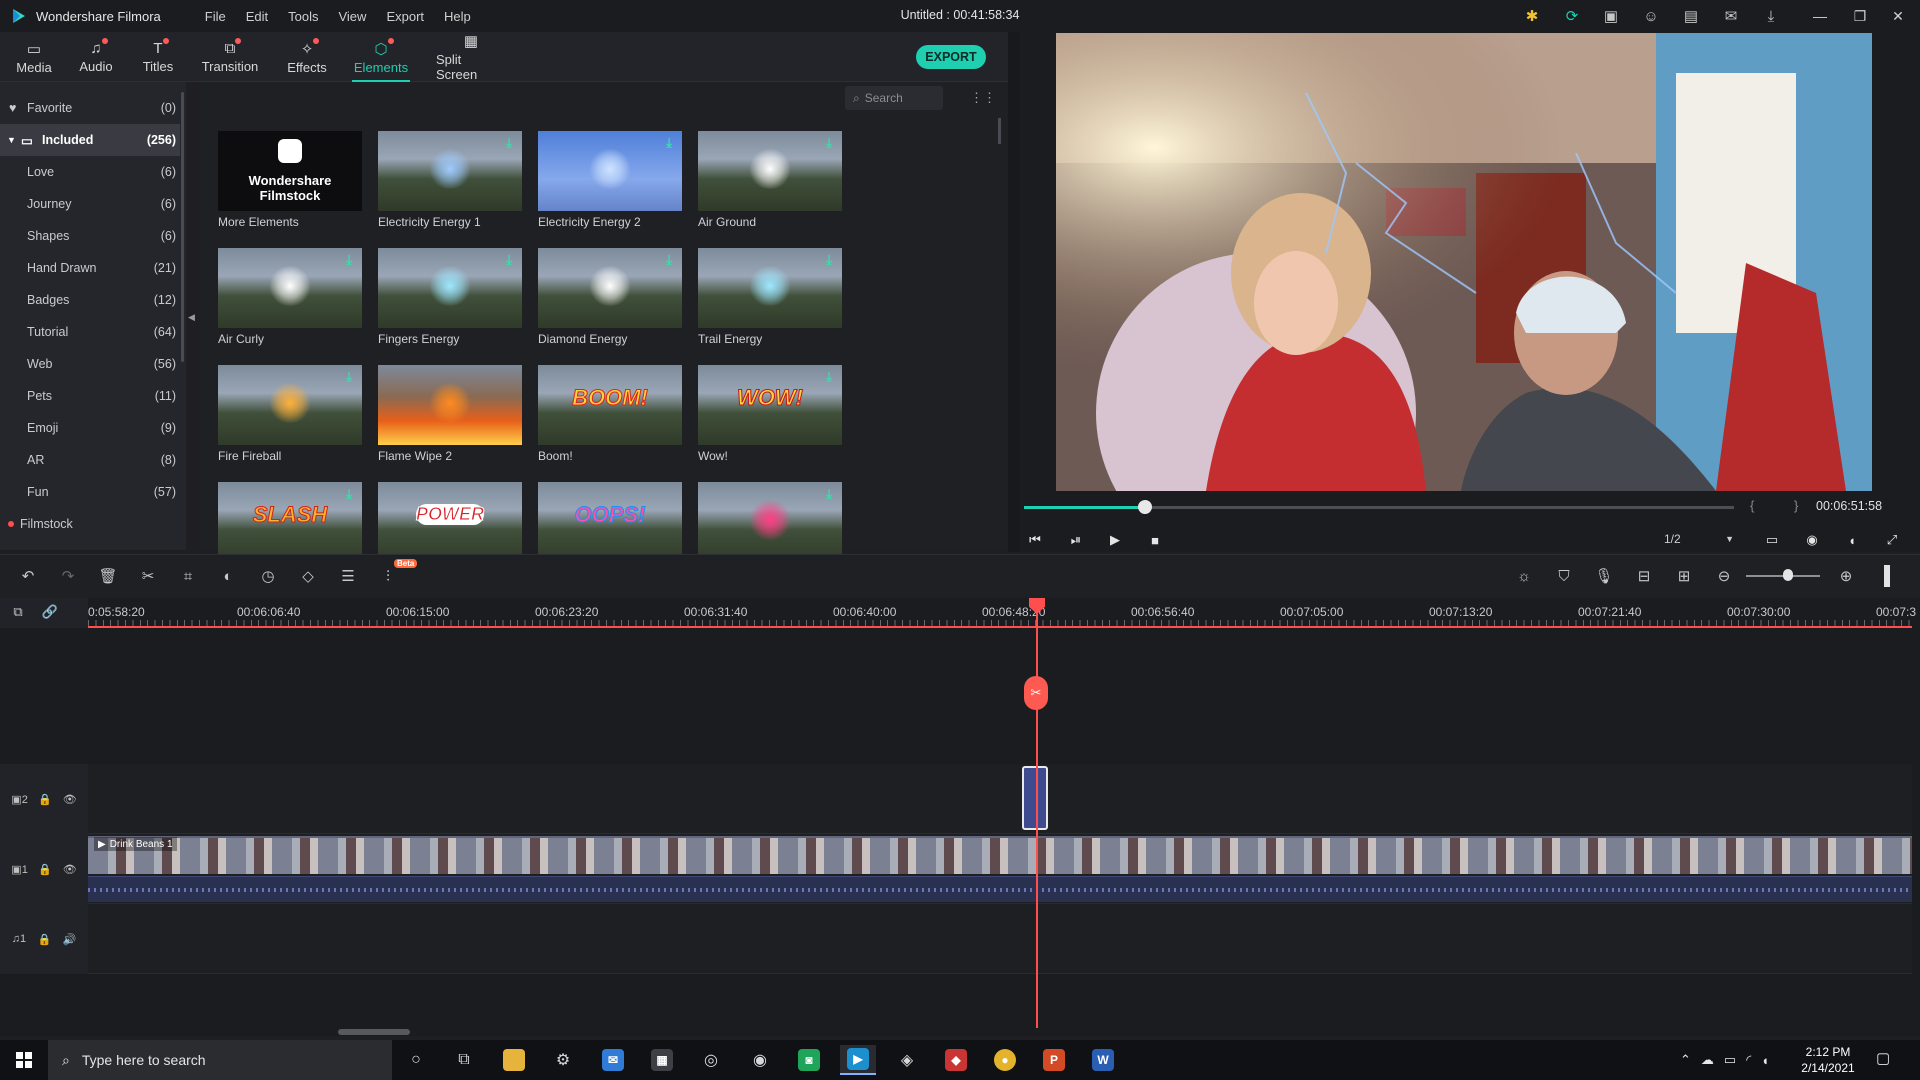 This screenshot has height=1080, width=1920. I want to click on sidebar-item-hand-drawn: Hand Drawn (21), so click(90, 268).